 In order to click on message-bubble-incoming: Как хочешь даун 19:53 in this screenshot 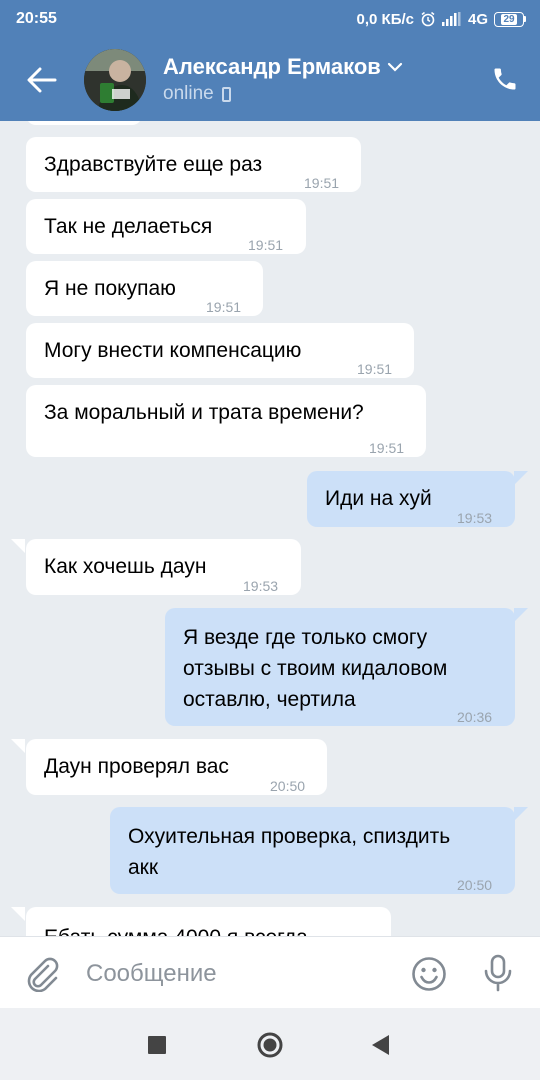, I will do `click(163, 567)`.